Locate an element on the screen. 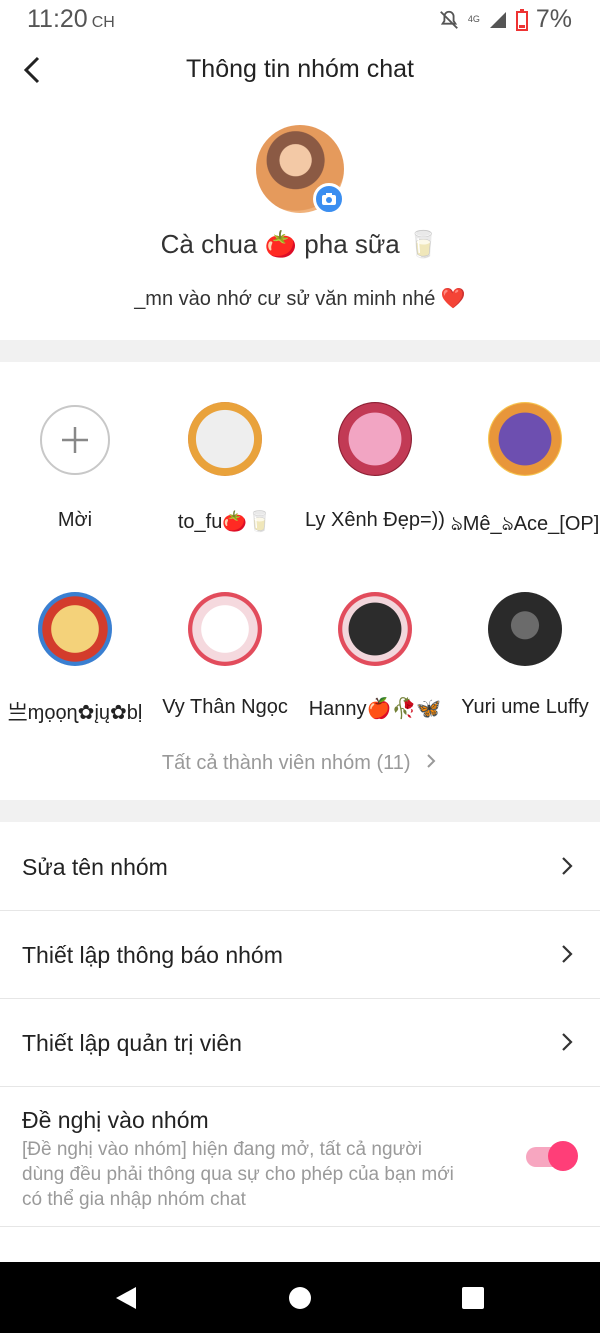 The width and height of the screenshot is (600, 1333). join-request-label: Đề nghị vào nhóm is located at coordinates (115, 1120).